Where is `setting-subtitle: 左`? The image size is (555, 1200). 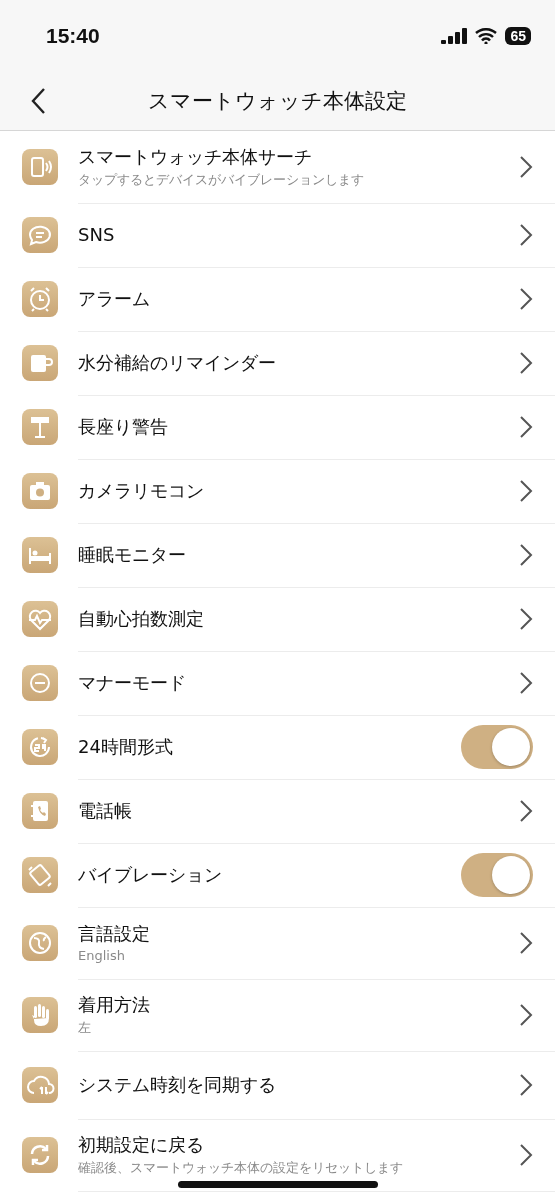 setting-subtitle: 左 is located at coordinates (85, 1027).